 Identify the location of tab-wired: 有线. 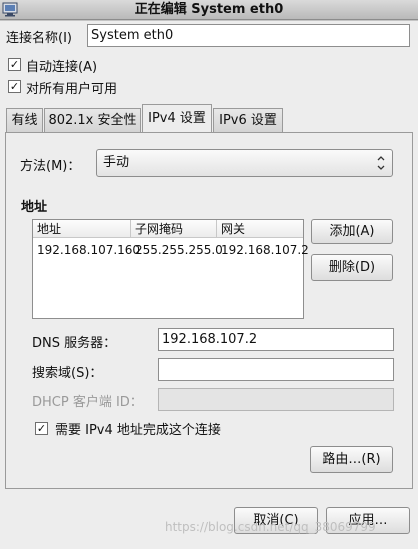
(24, 120).